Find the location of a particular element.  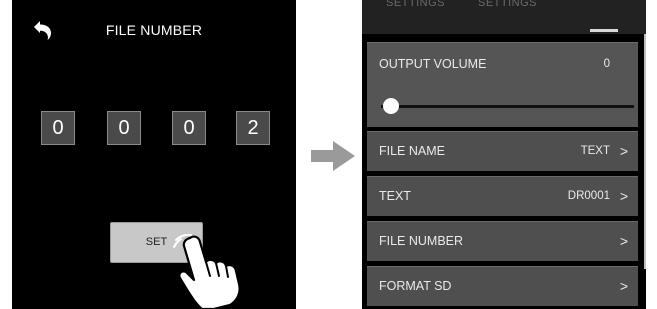

menu-item-label: FILE NAME is located at coordinates (412, 151).